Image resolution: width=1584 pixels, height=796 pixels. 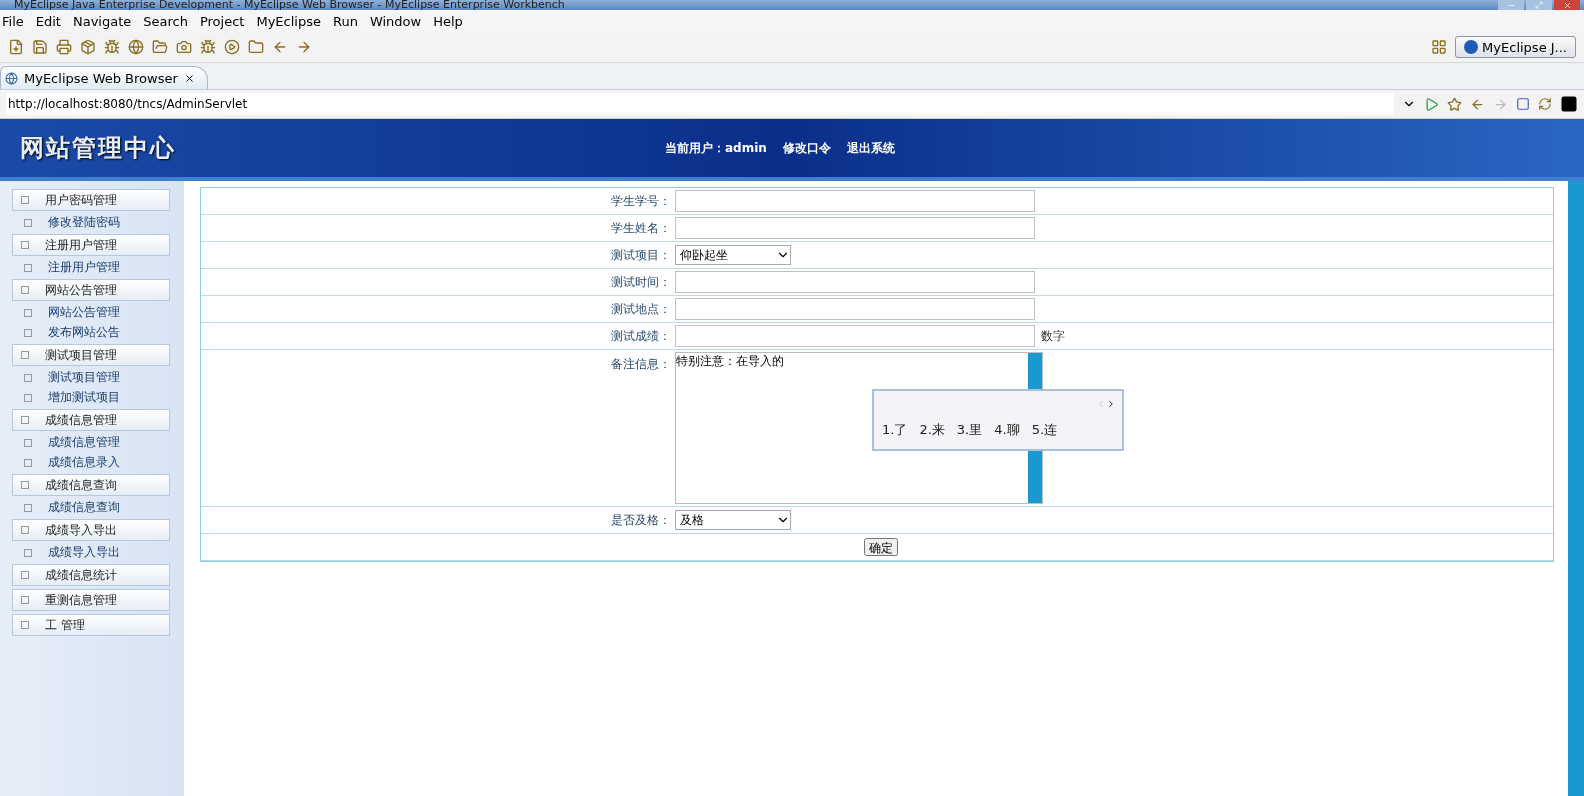 What do you see at coordinates (91, 600) in the screenshot?
I see `sidebar-group: 重测信息管理` at bounding box center [91, 600].